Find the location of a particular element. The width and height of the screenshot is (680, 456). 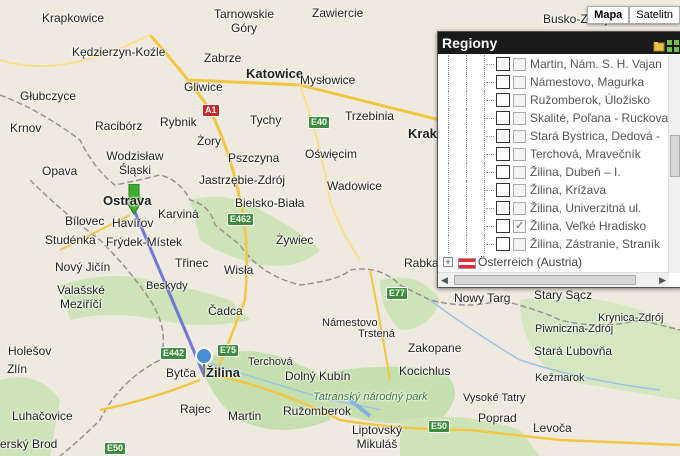

tree-item: Stará Bystrica, Dedová - is located at coordinates (553, 136).